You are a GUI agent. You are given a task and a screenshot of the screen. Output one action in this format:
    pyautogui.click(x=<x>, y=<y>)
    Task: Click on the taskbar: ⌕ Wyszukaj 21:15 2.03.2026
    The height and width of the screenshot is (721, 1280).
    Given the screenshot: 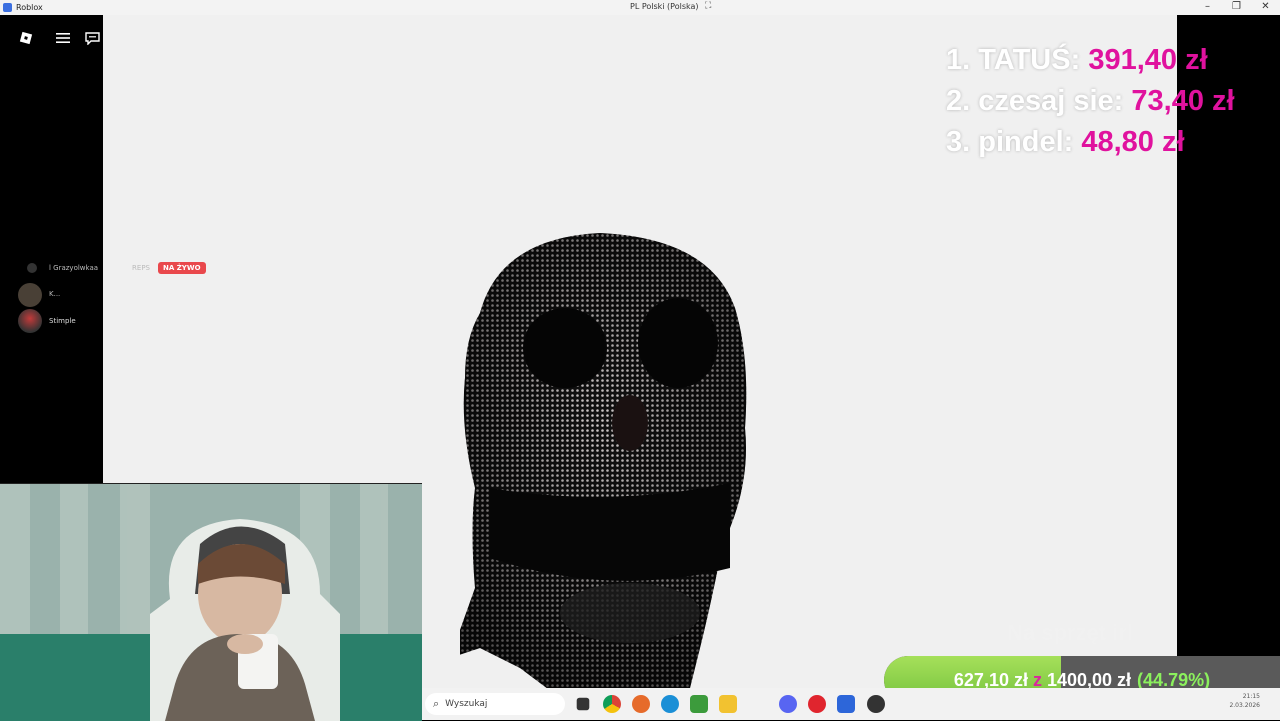 What is the action you would take?
    pyautogui.click(x=851, y=704)
    